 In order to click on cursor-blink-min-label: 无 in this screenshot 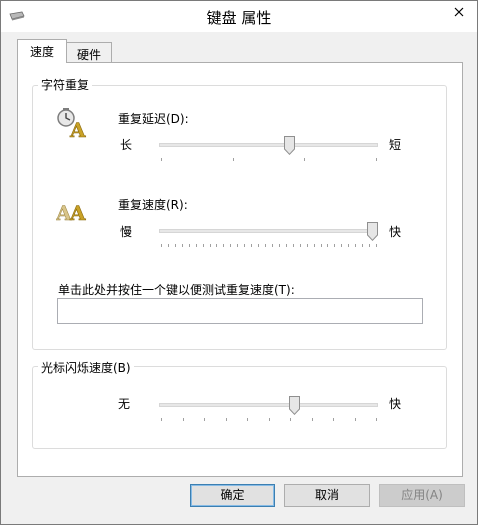, I will do `click(124, 404)`.